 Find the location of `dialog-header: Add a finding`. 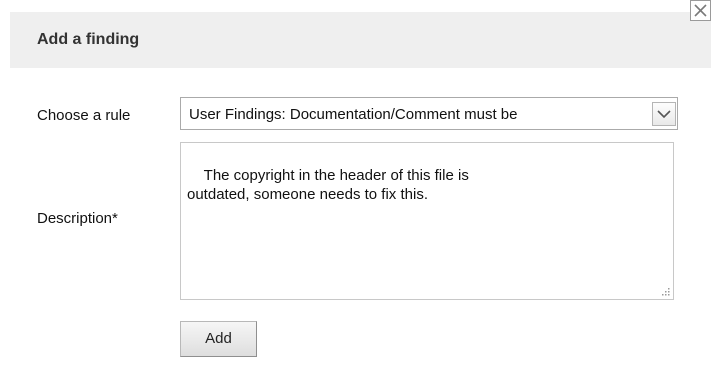

dialog-header: Add a finding is located at coordinates (360, 40).